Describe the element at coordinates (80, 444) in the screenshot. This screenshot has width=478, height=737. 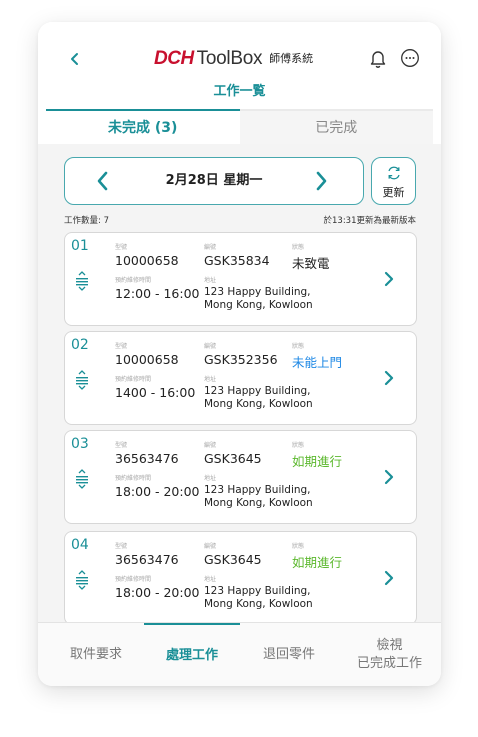
I see `job-number: 03` at that location.